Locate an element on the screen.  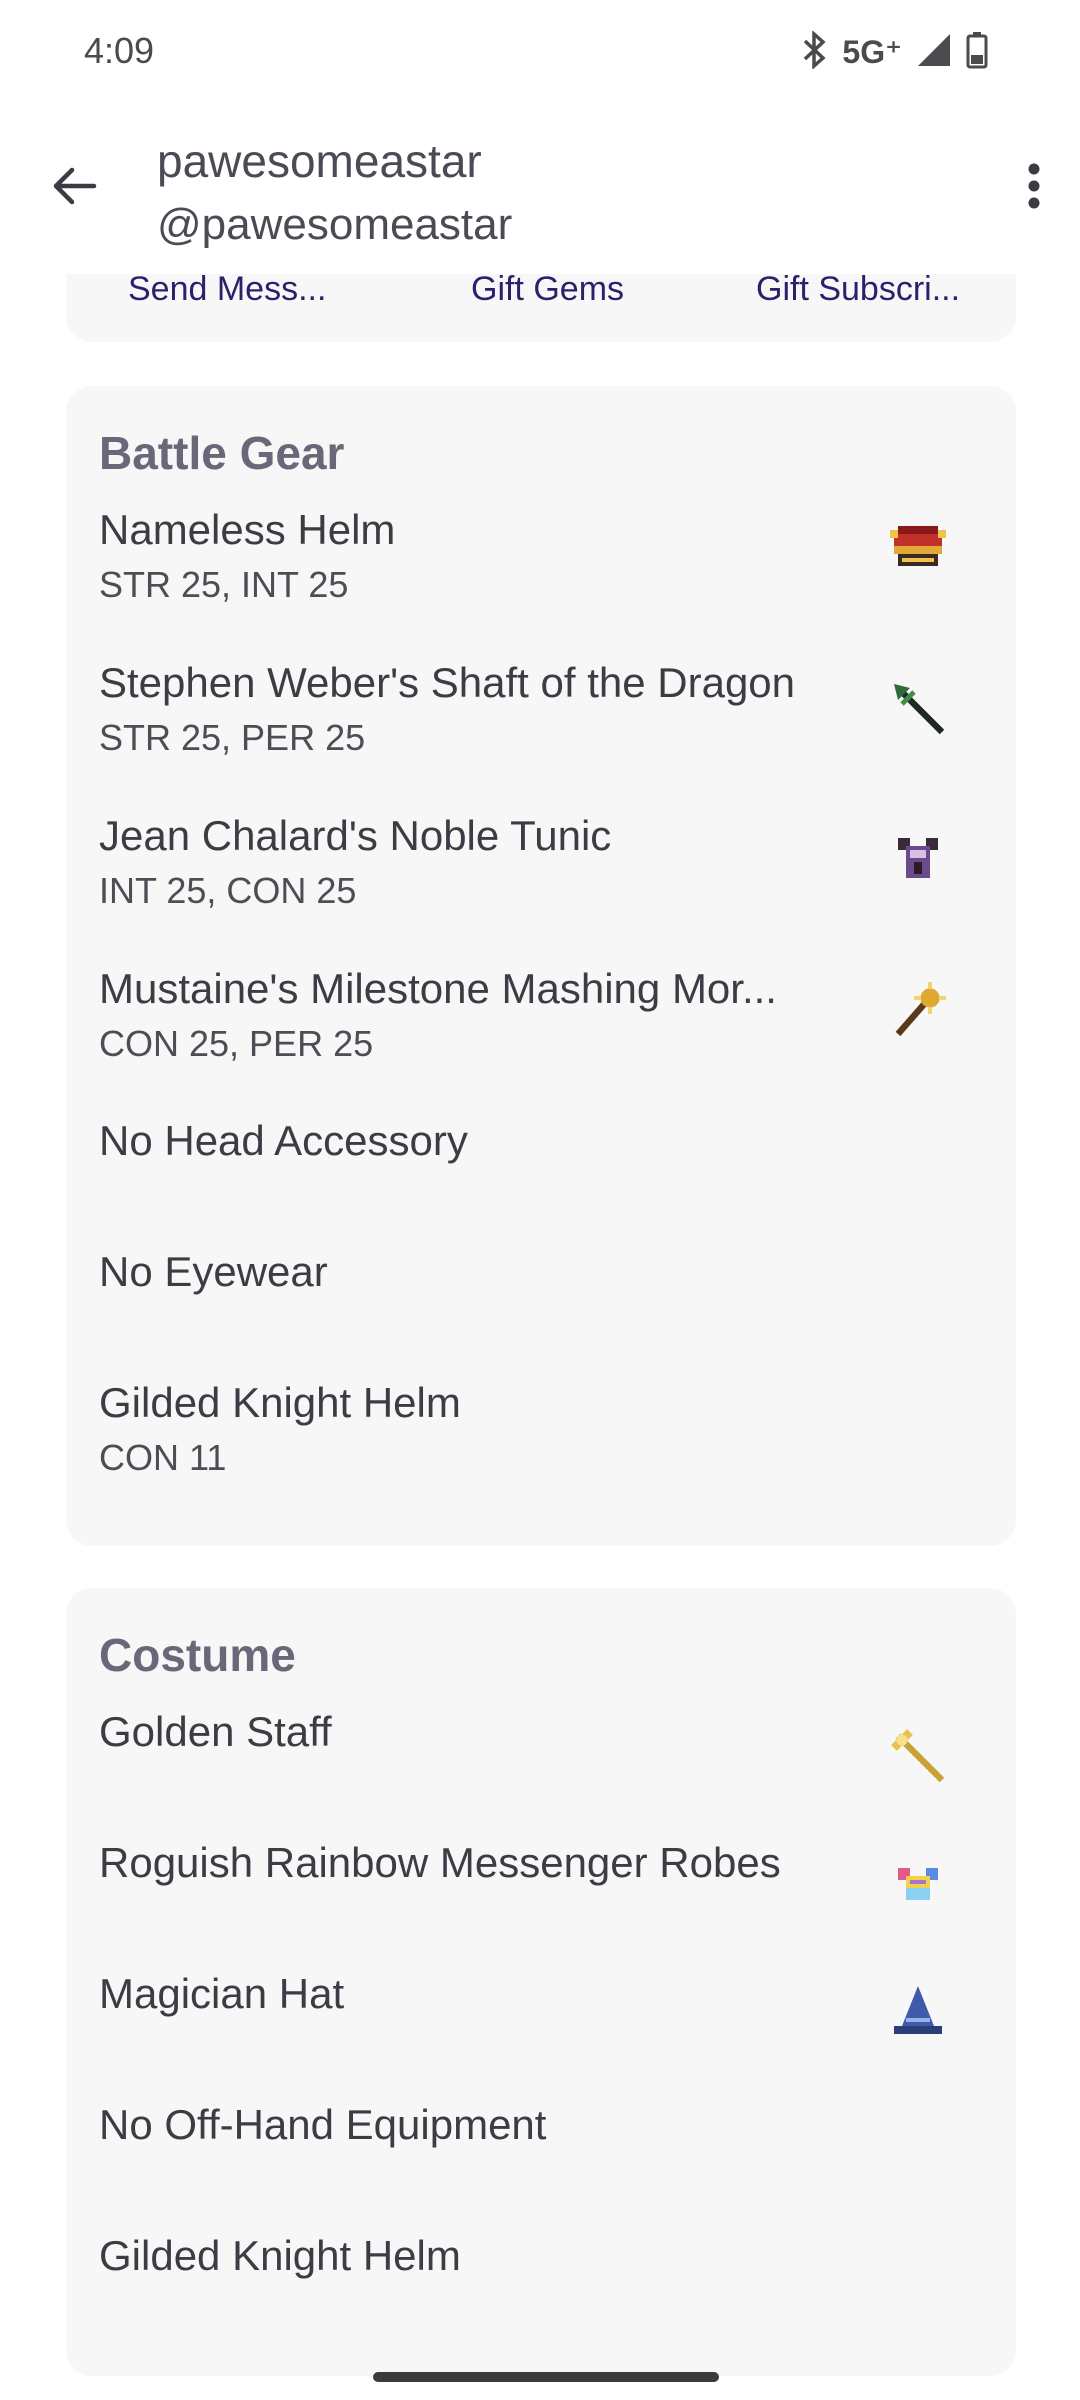
item-name: Stephen Weber's Shaft of the Dragon is located at coordinates (447, 682).